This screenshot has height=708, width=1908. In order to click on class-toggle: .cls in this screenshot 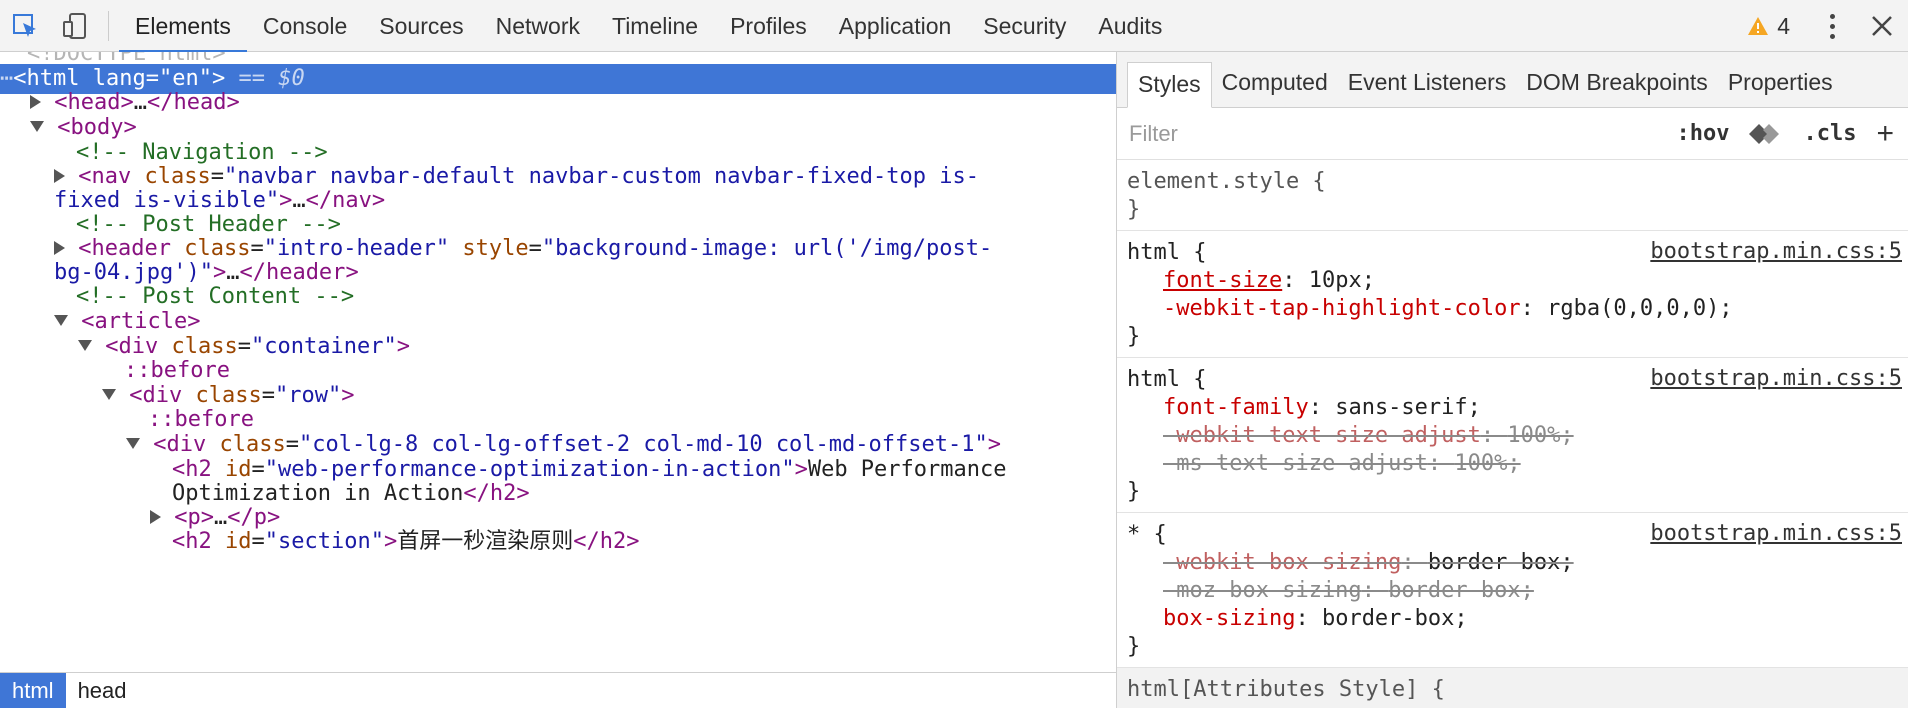, I will do `click(1829, 133)`.